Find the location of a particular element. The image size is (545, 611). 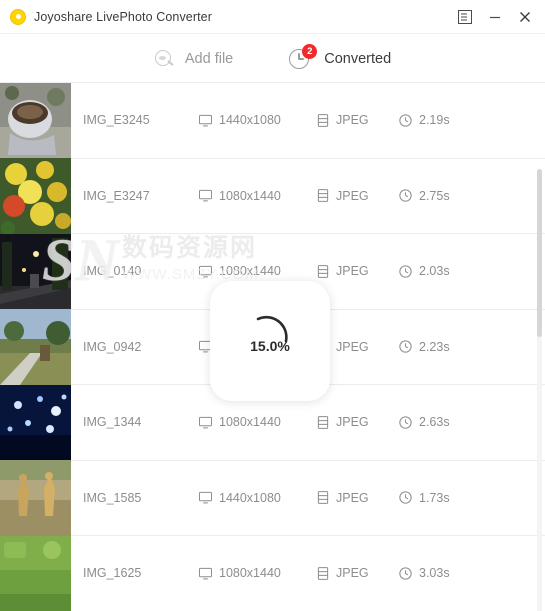

table-row: IMG_E3247 1080x1440 JPEG 2.75s is located at coordinates (272, 196).